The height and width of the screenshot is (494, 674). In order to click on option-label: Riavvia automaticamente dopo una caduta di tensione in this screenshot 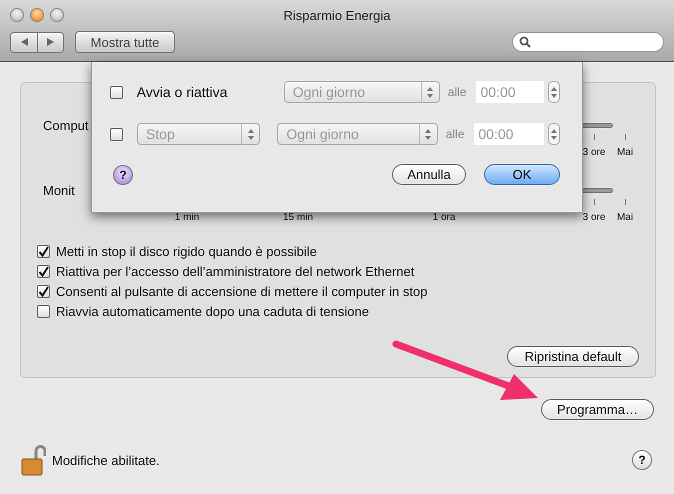, I will do `click(212, 311)`.